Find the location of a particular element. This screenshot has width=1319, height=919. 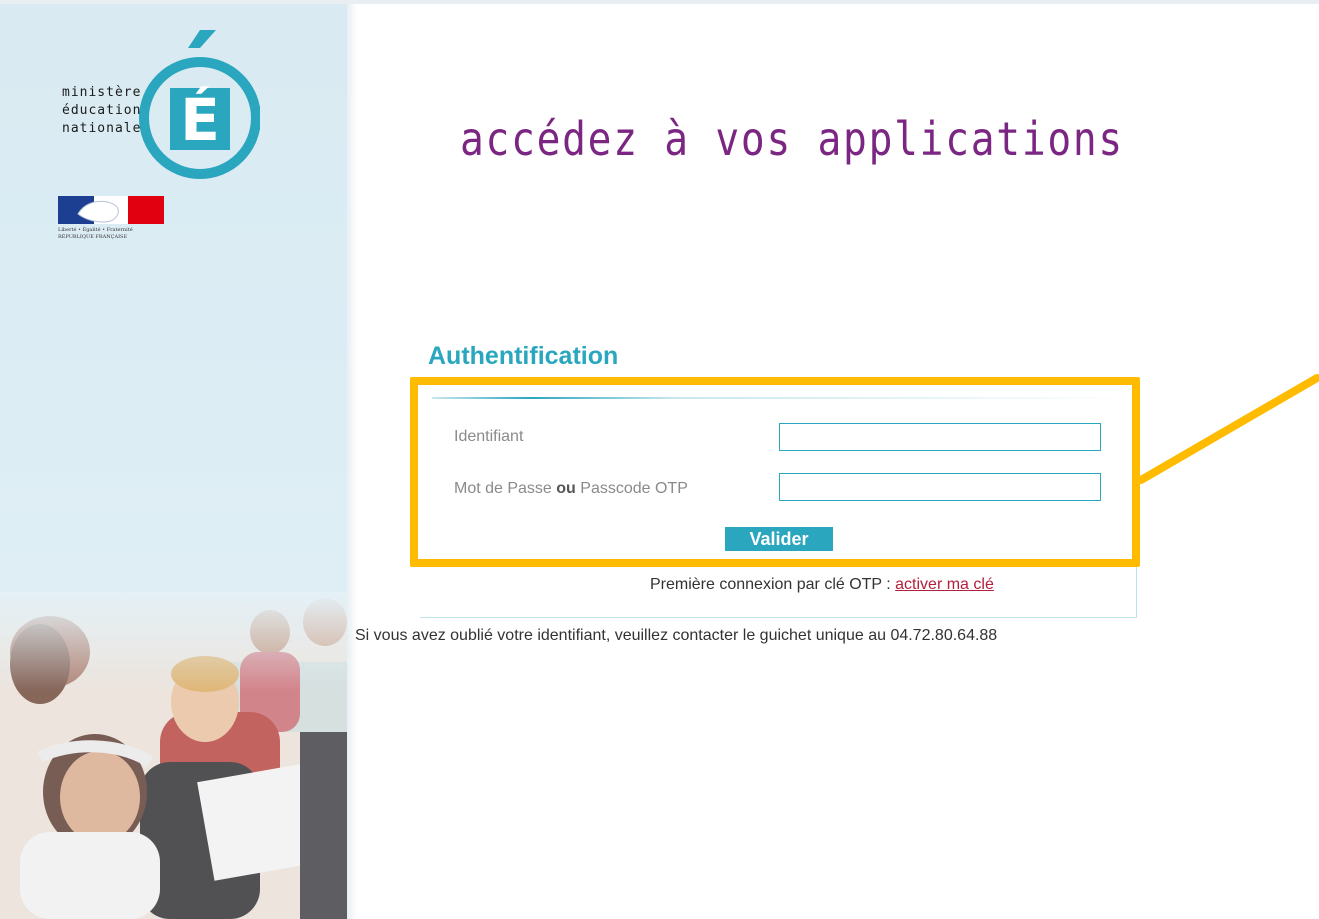

logo-line-1: ministère is located at coordinates (102, 92).